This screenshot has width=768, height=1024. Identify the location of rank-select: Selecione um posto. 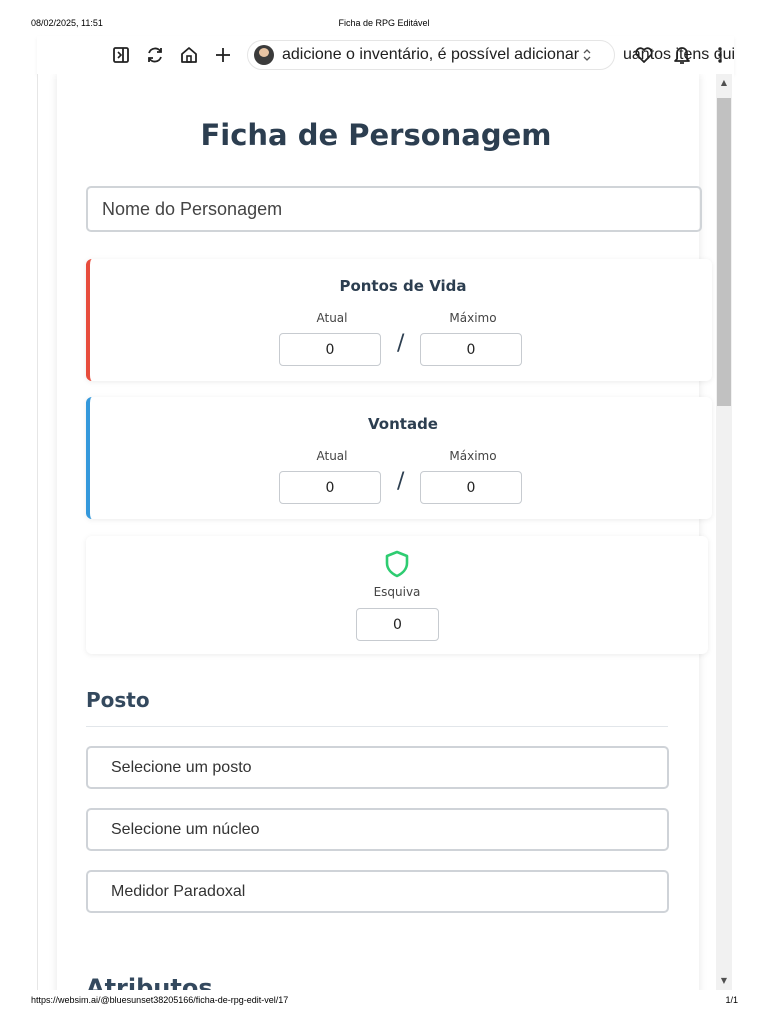
(377, 767).